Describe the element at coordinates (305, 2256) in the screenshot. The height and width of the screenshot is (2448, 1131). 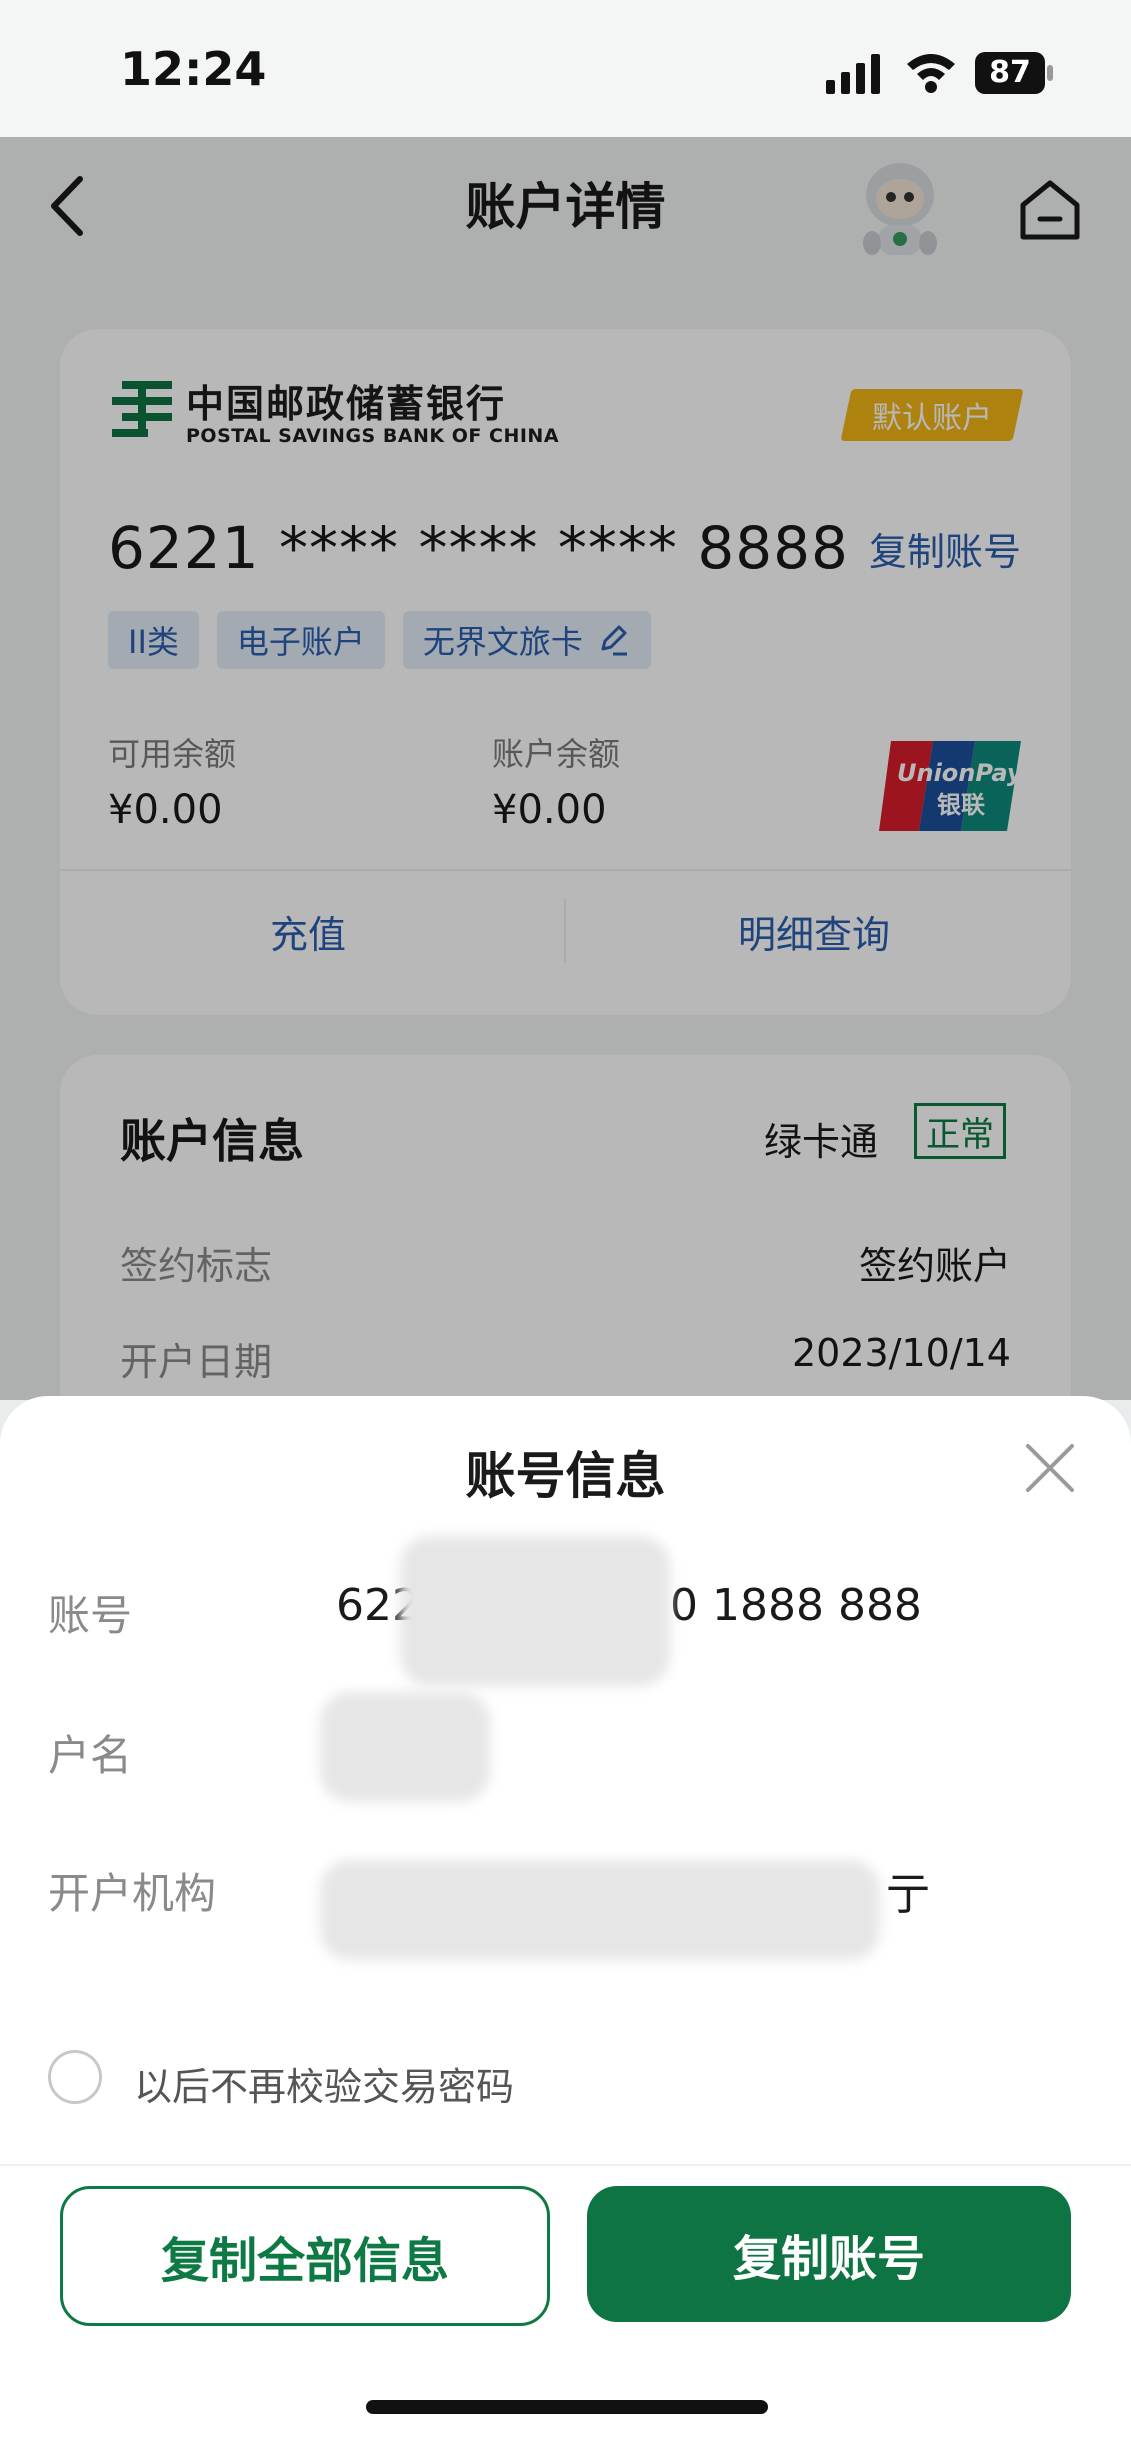
I see `copy-all-info-button: 复制全部信息` at that location.